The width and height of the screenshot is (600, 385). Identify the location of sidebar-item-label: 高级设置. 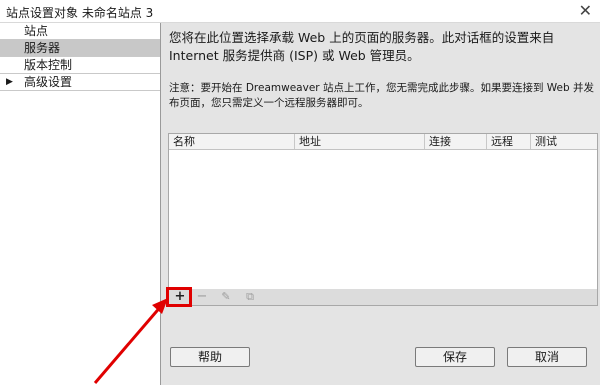
(48, 82).